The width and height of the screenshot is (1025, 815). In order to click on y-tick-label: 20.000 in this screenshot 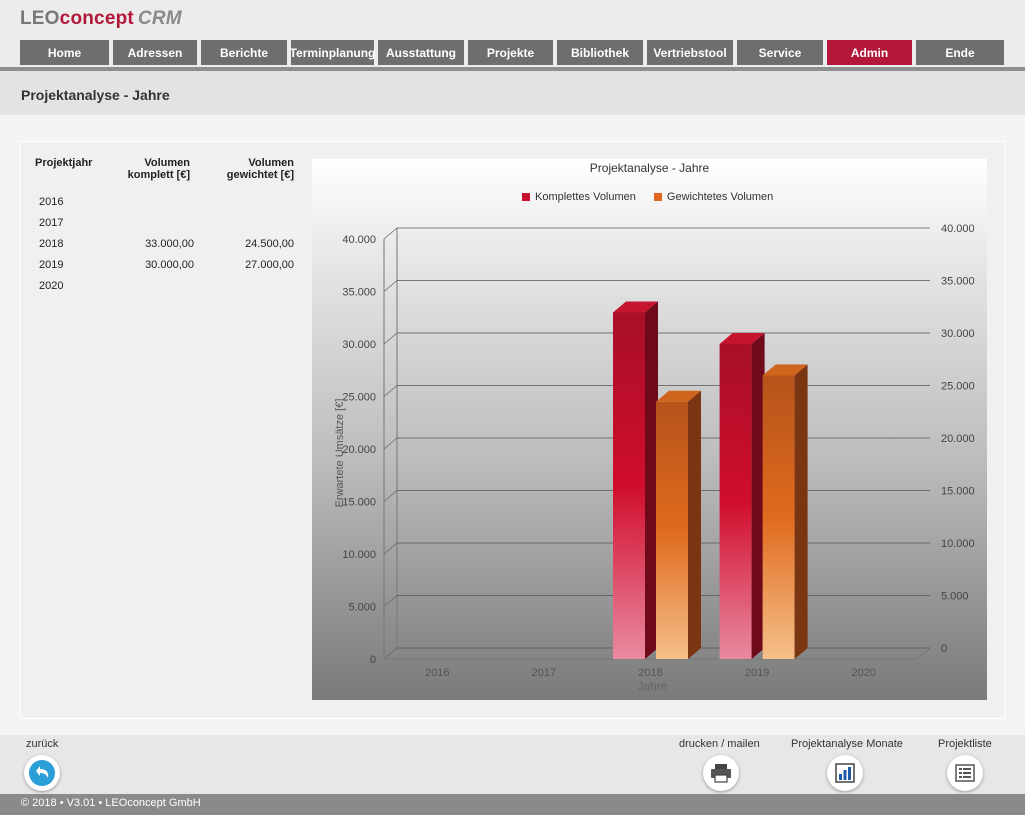, I will do `click(359, 450)`.